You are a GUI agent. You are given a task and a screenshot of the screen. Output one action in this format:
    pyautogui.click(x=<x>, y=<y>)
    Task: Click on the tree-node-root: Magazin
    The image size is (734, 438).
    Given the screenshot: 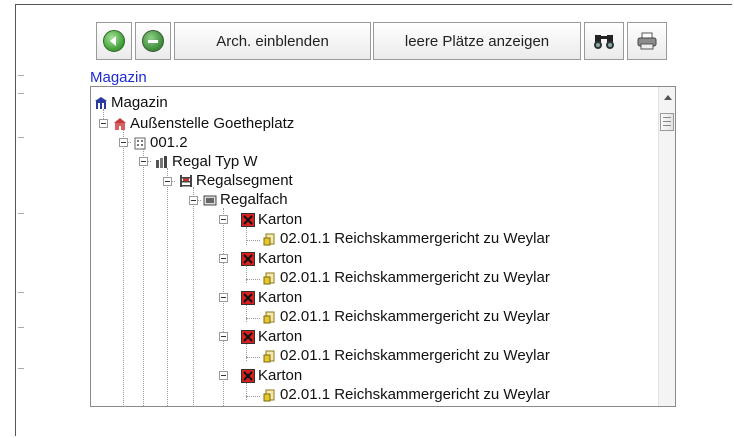 What is the action you would take?
    pyautogui.click(x=131, y=102)
    